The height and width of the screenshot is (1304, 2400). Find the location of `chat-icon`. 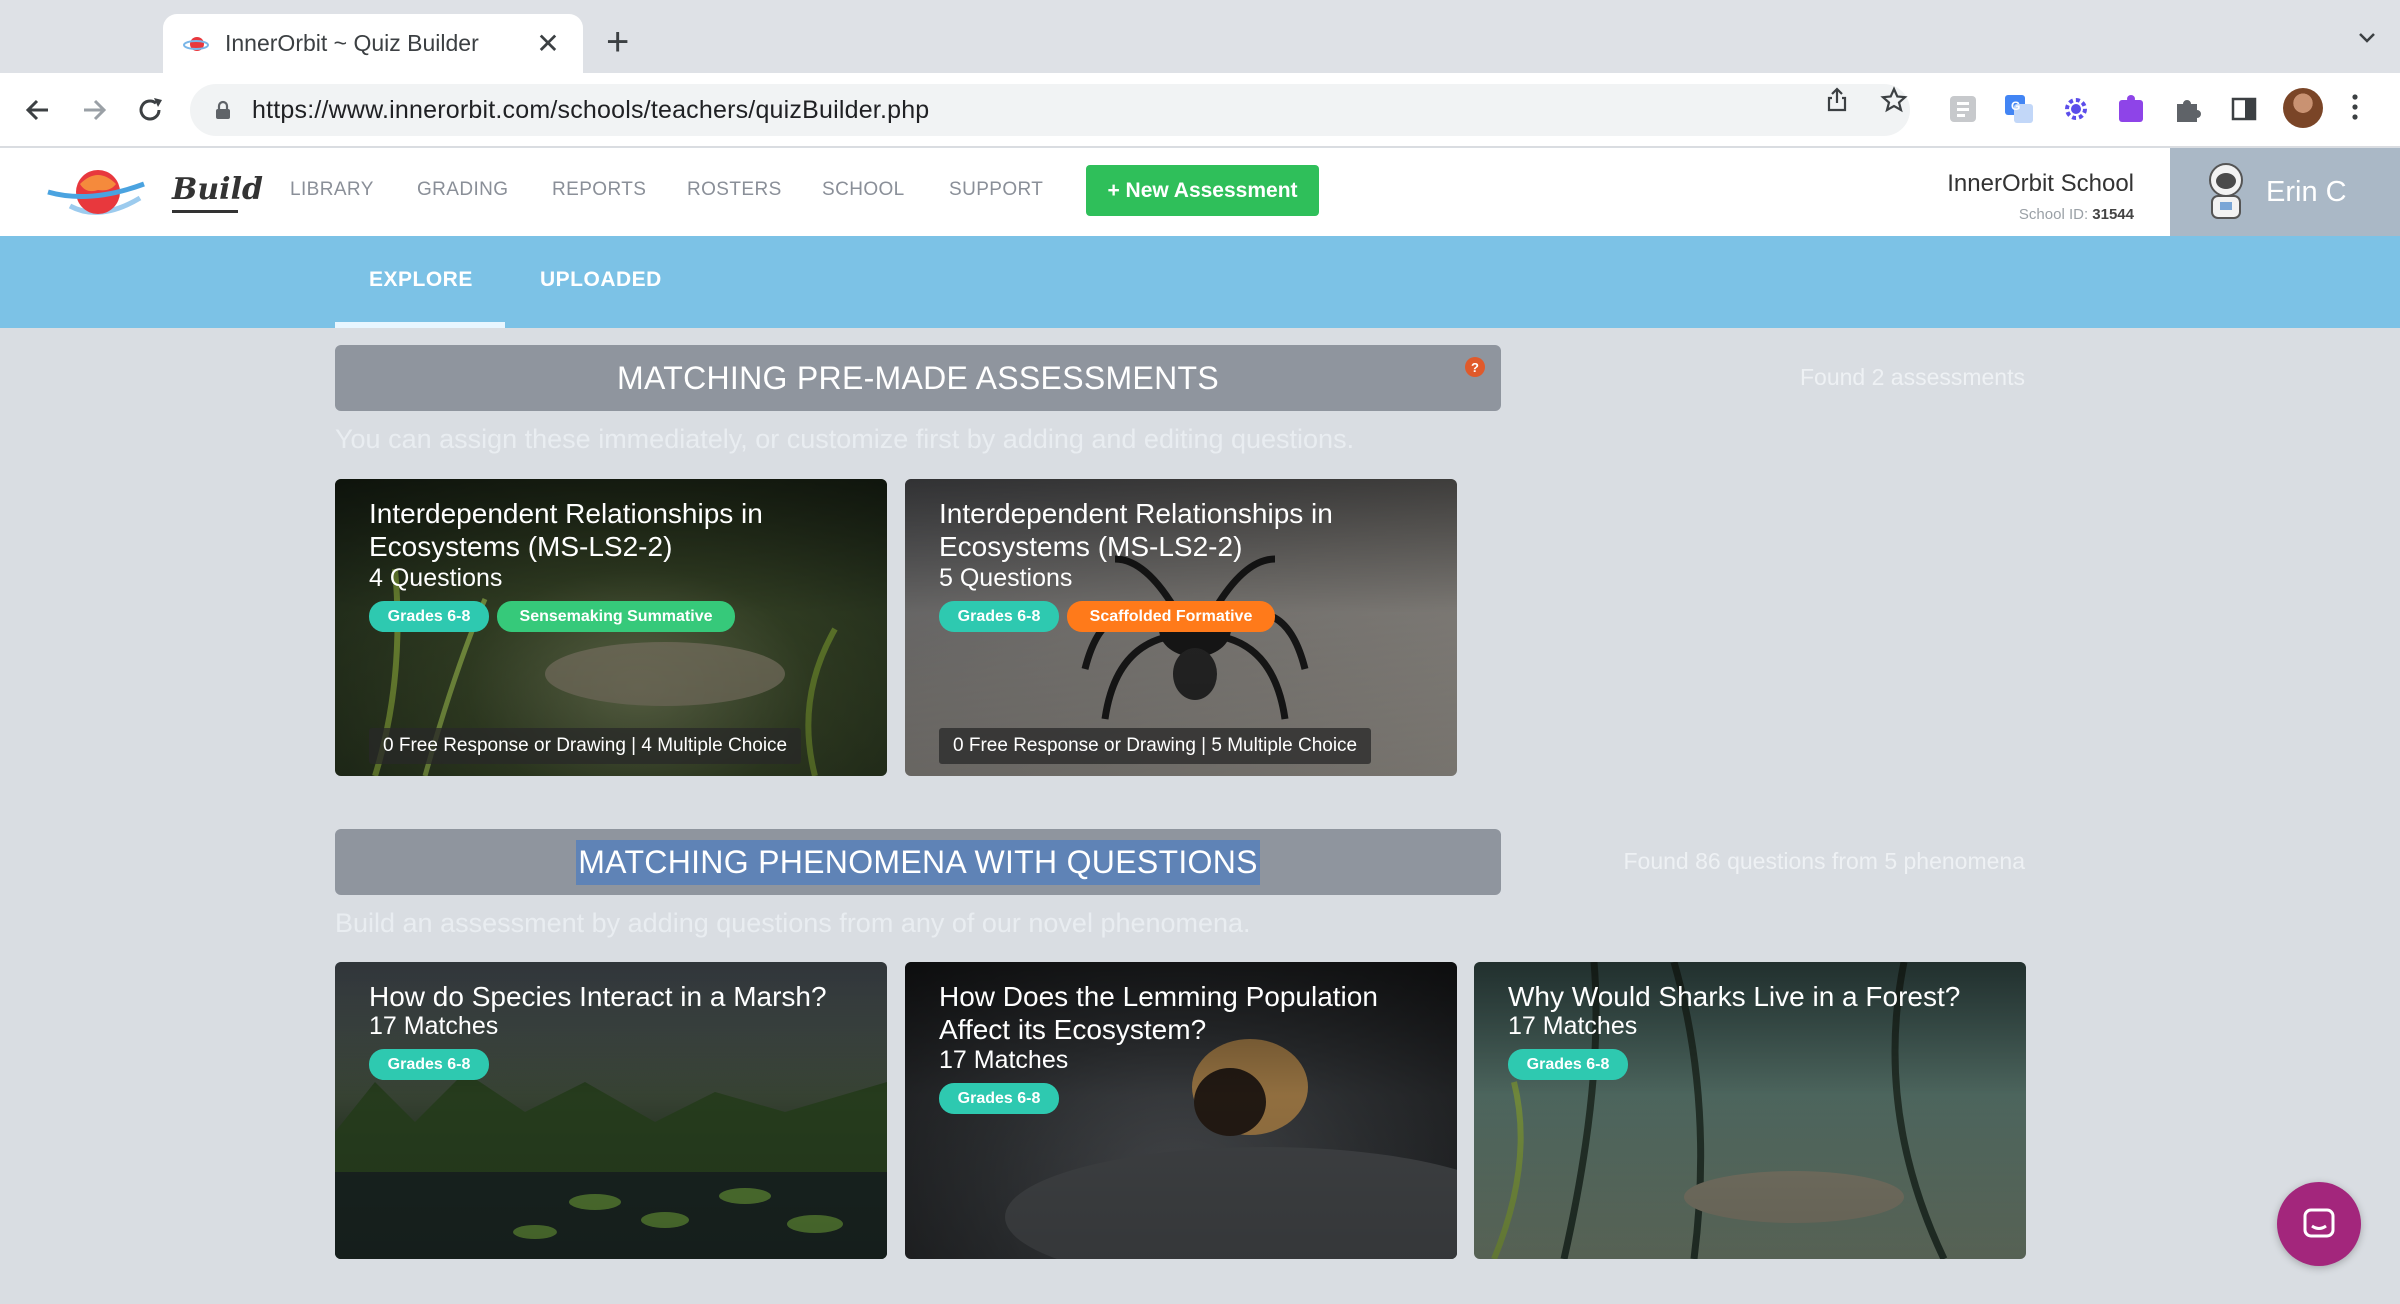

chat-icon is located at coordinates (2319, 1223).